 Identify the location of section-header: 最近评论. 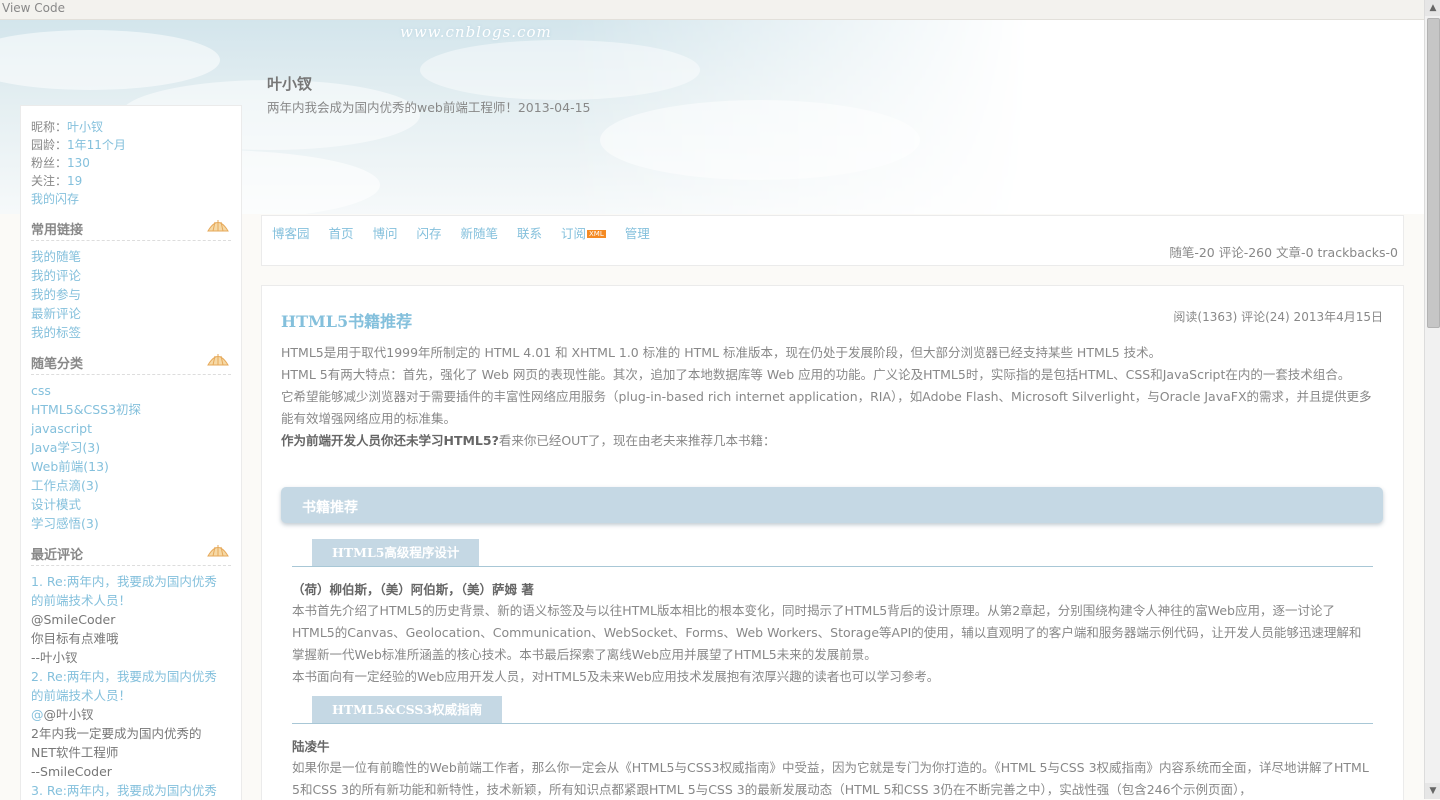
(131, 552).